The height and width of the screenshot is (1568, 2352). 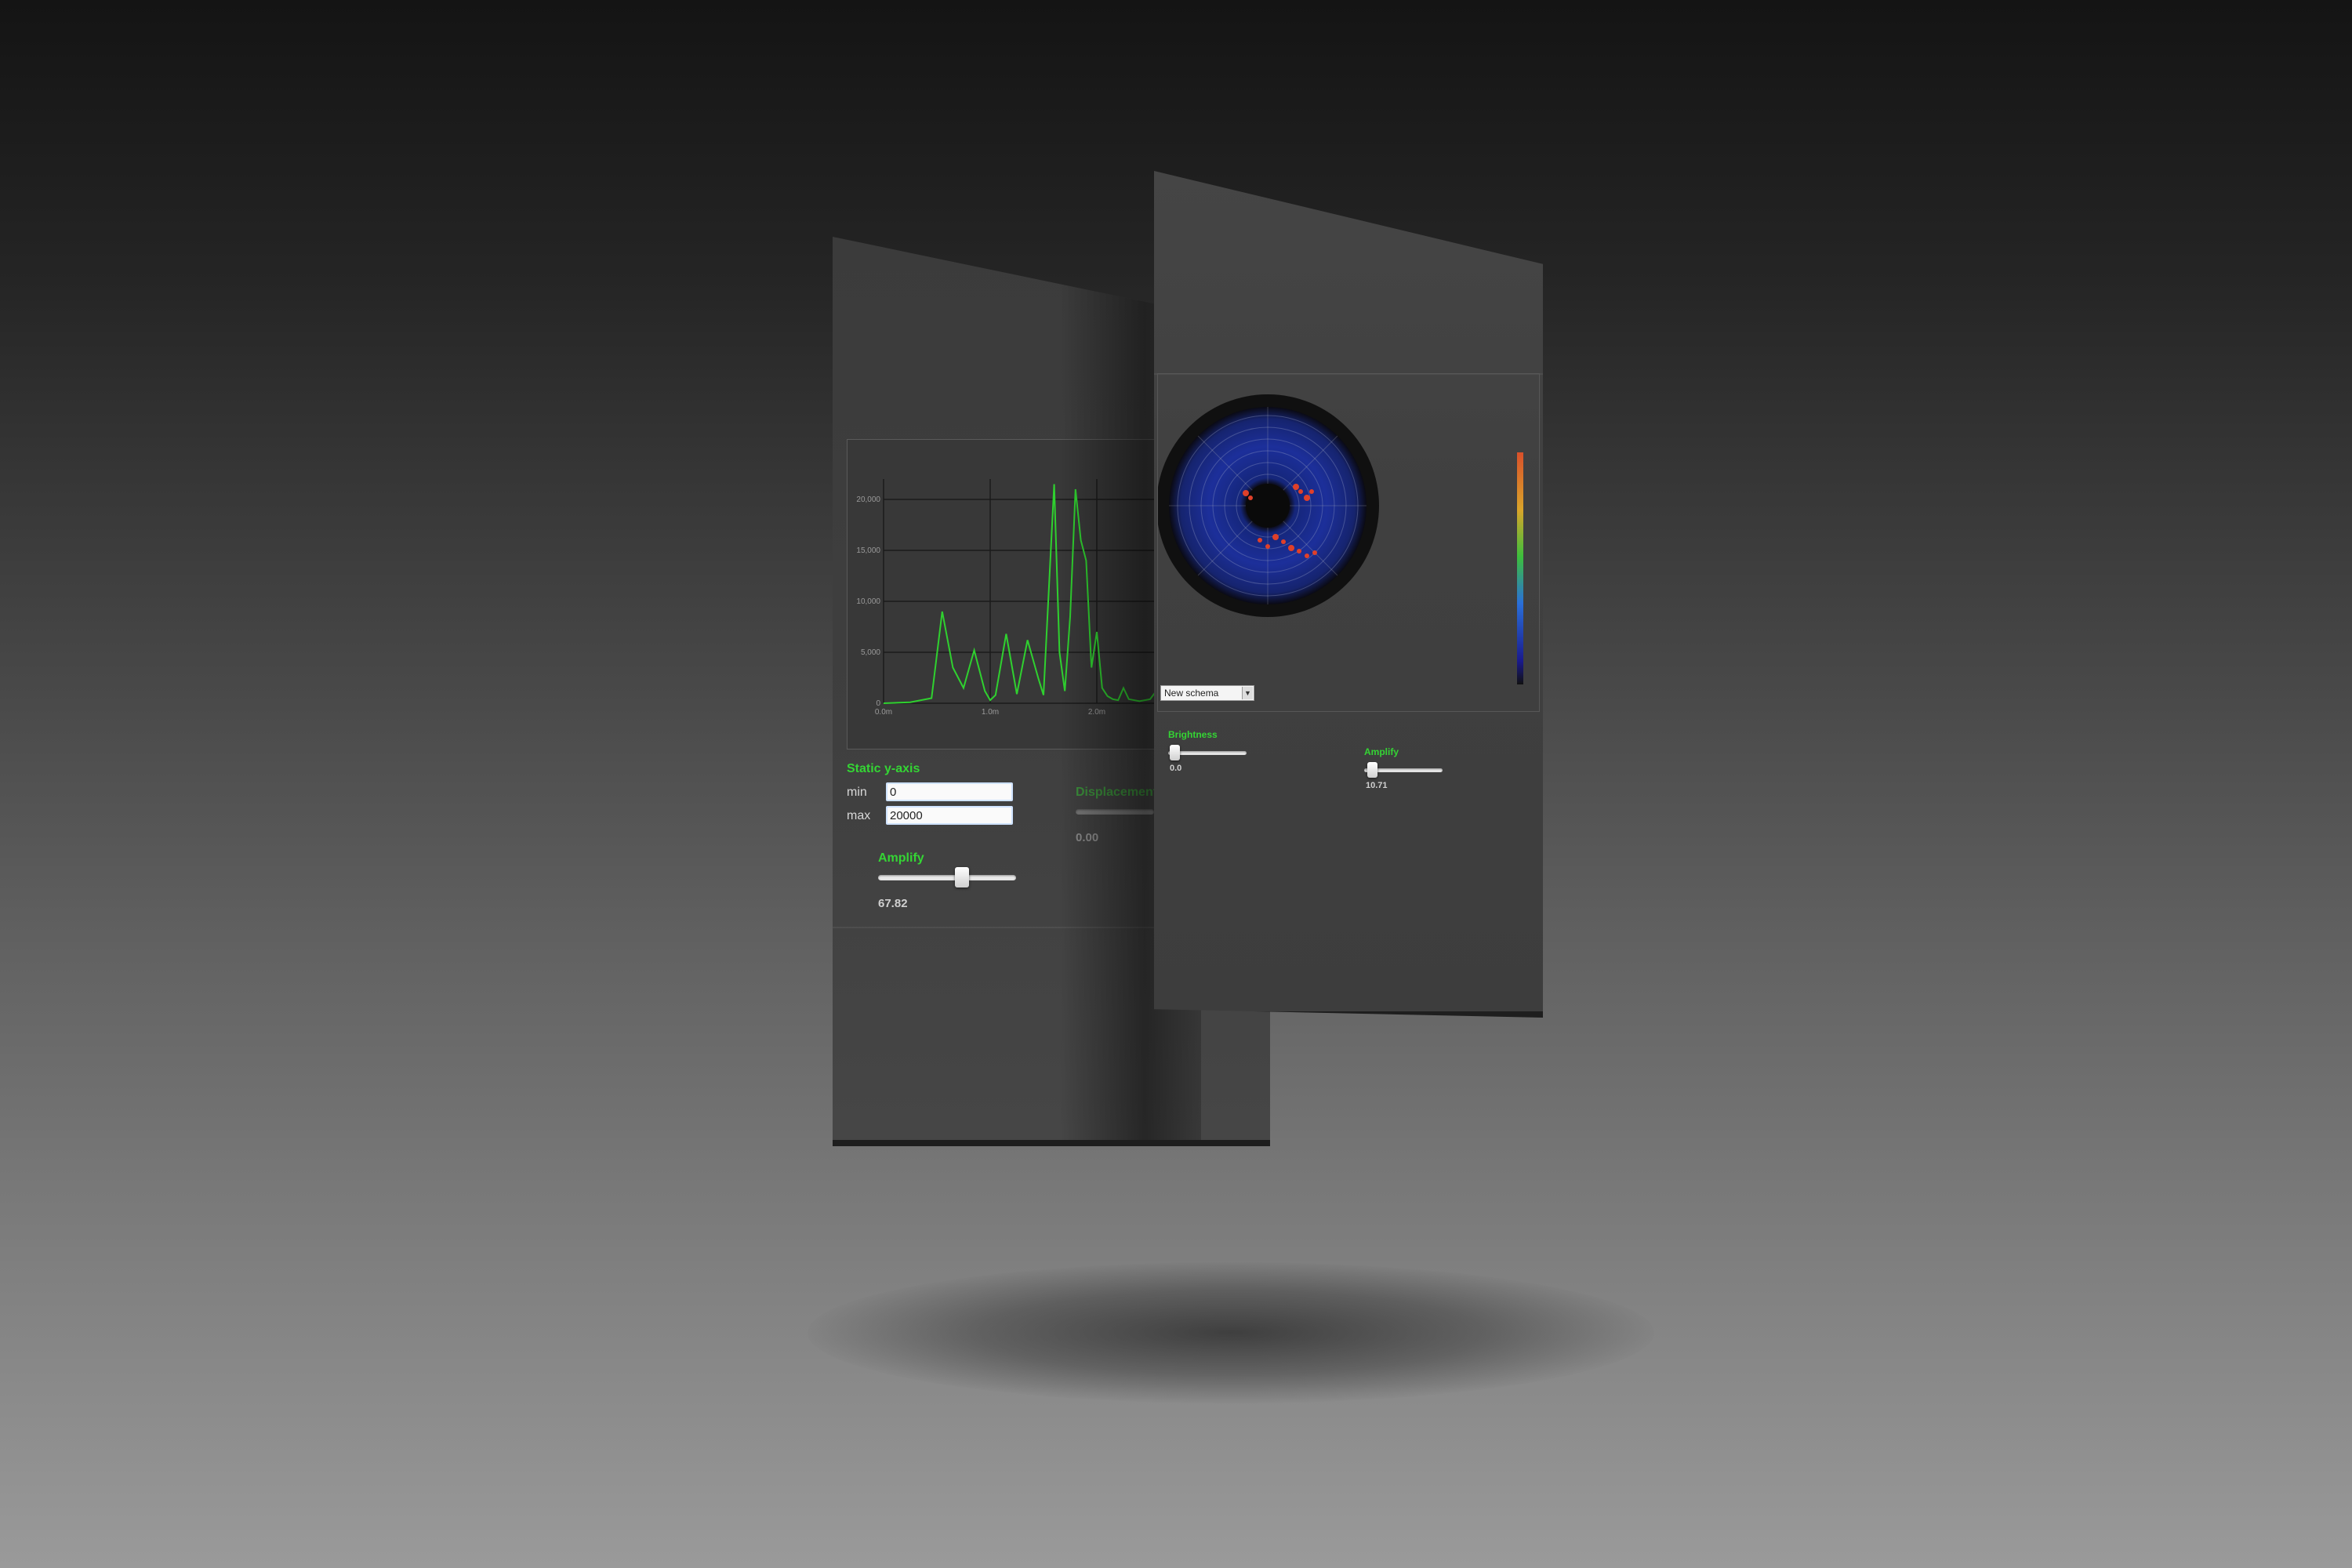 I want to click on amplify-value: 67.82, so click(x=893, y=904).